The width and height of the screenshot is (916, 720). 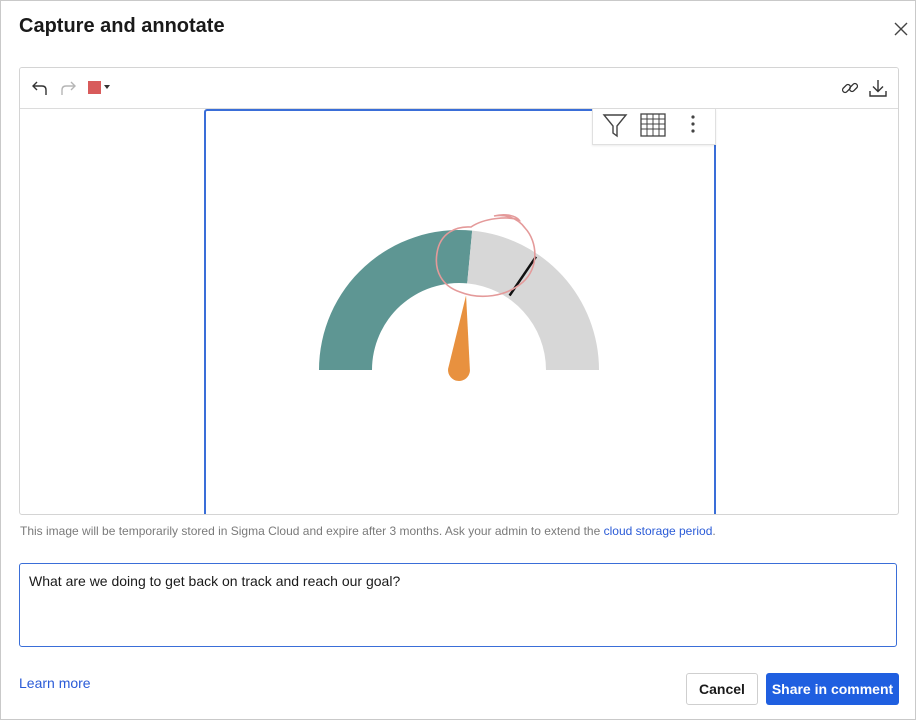 What do you see at coordinates (396, 300) in the screenshot?
I see `gauge-value-arc` at bounding box center [396, 300].